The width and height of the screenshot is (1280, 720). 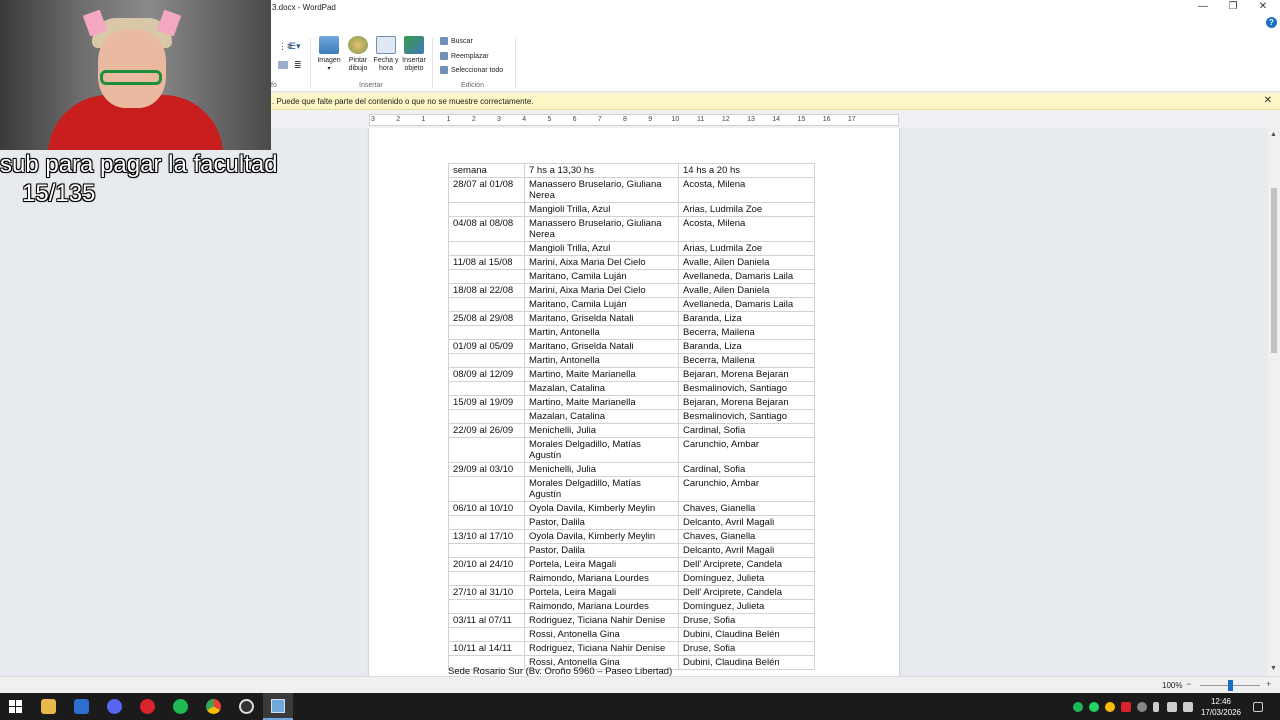 I want to click on restore-button: ❐, so click(x=1233, y=8).